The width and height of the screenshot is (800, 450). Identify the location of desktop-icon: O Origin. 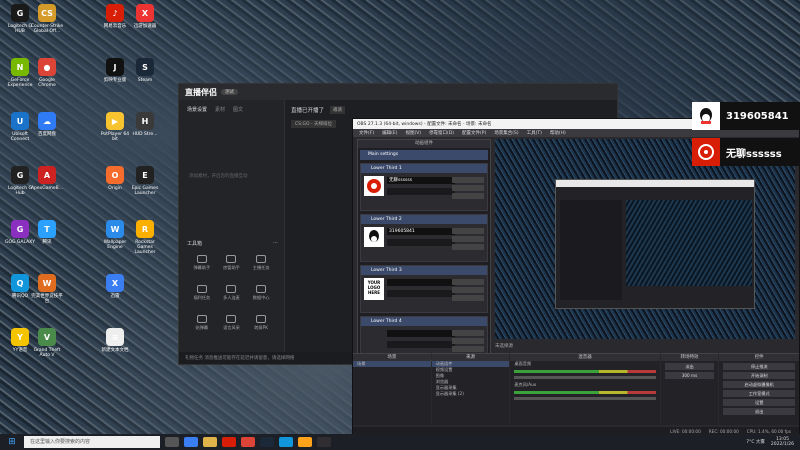
(115, 178).